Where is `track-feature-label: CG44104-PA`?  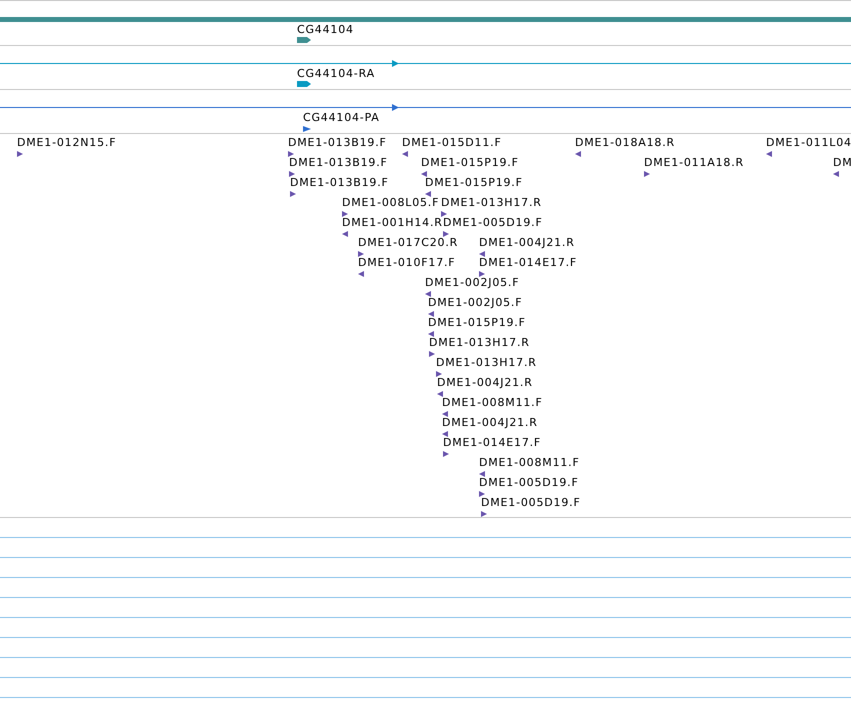 track-feature-label: CG44104-PA is located at coordinates (341, 117).